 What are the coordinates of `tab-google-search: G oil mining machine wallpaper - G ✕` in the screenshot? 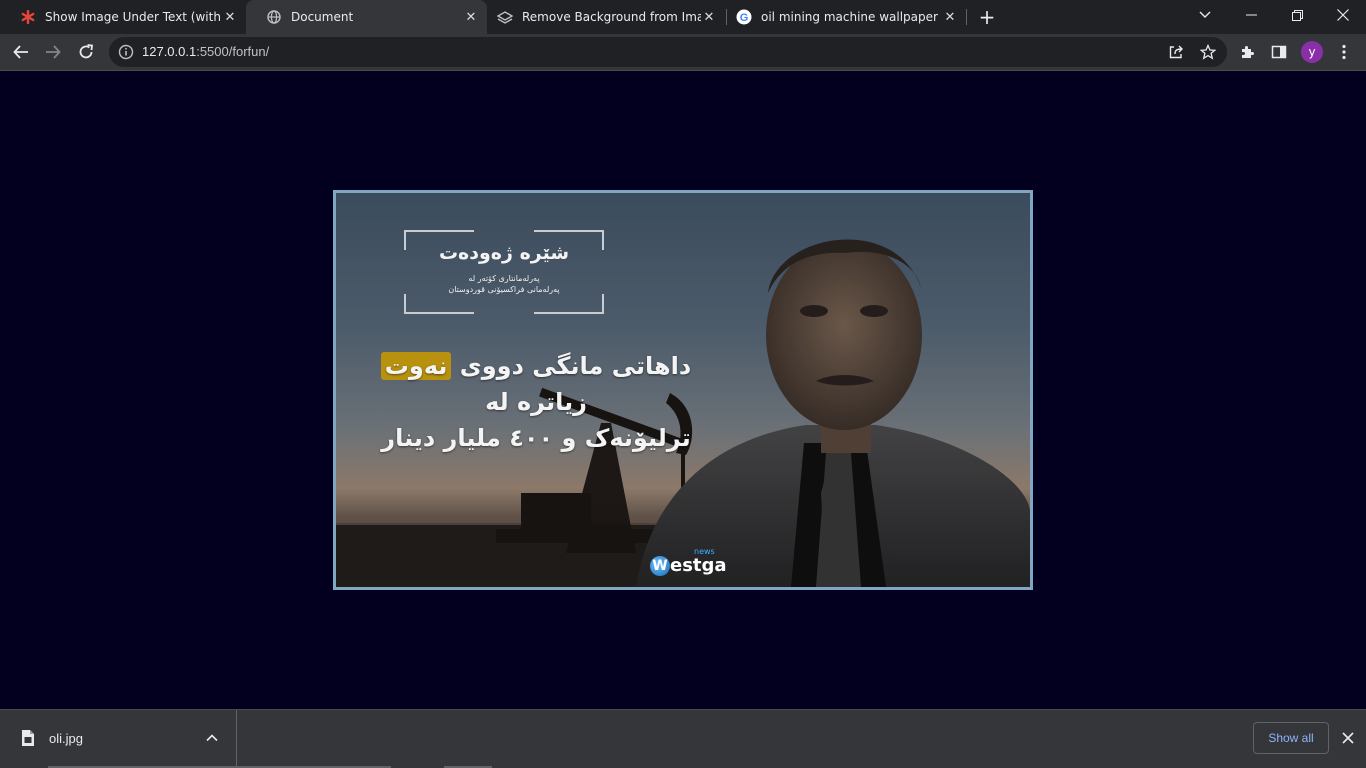 It's located at (841, 17).